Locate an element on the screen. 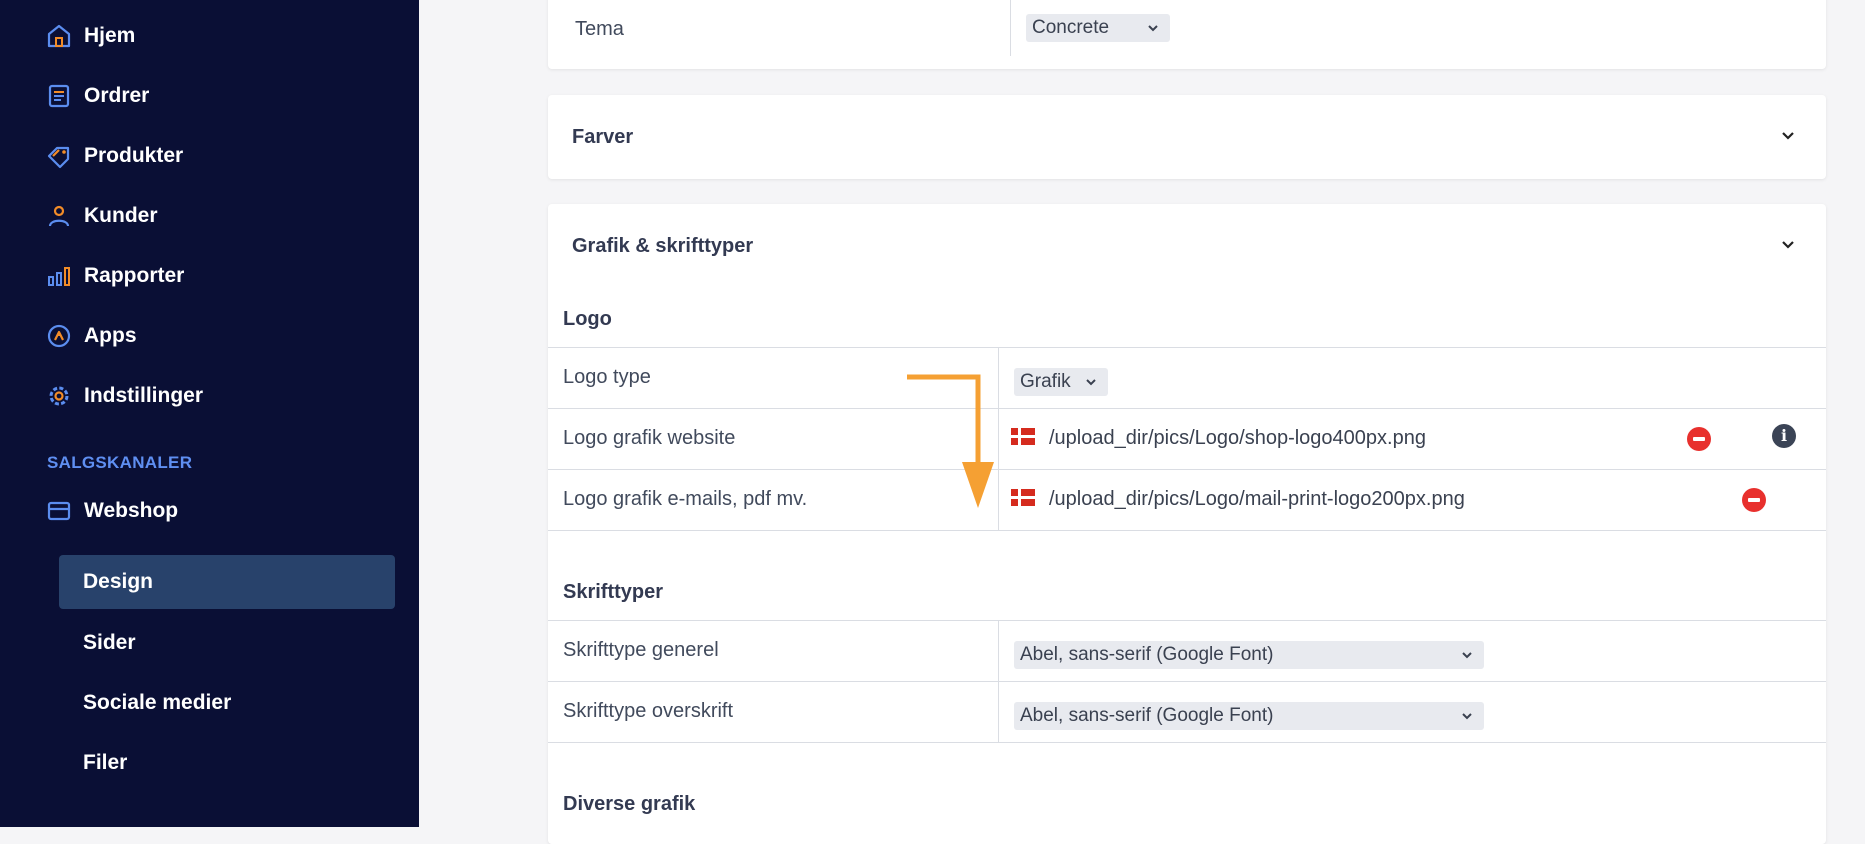  font-heading-select-value: Abel, sans-serif (Google Font) is located at coordinates (1147, 715).